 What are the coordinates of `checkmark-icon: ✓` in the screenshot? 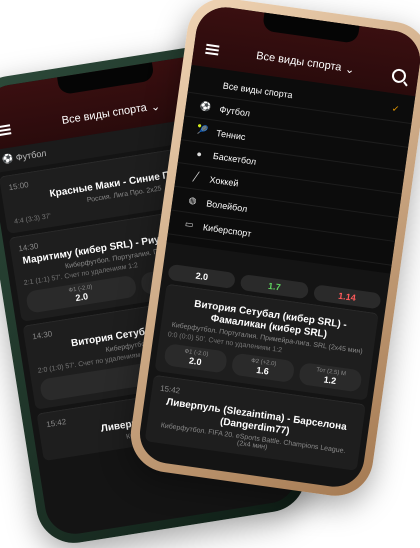 It's located at (396, 109).